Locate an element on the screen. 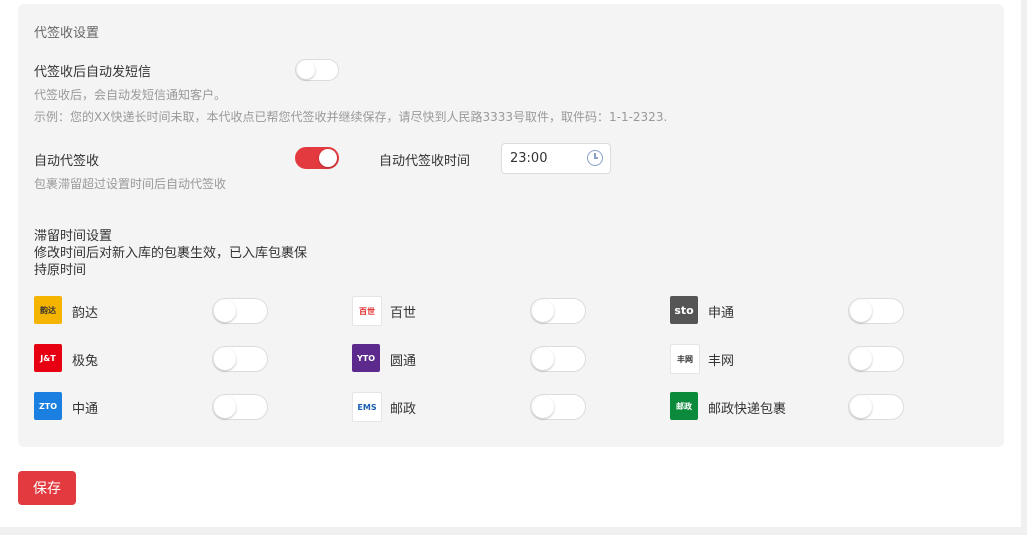 This screenshot has height=535, width=1027. yunda-logo-icon: 韵达 is located at coordinates (48, 310).